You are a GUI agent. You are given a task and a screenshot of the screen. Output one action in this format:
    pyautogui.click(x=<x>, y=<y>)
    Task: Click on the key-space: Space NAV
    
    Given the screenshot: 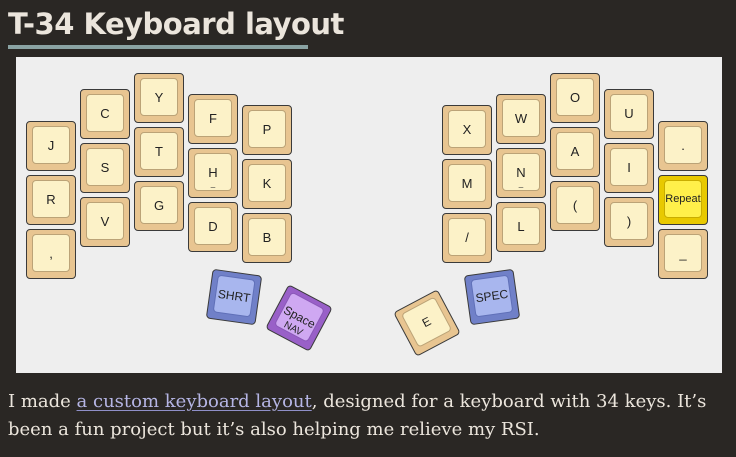 What is the action you would take?
    pyautogui.click(x=299, y=318)
    